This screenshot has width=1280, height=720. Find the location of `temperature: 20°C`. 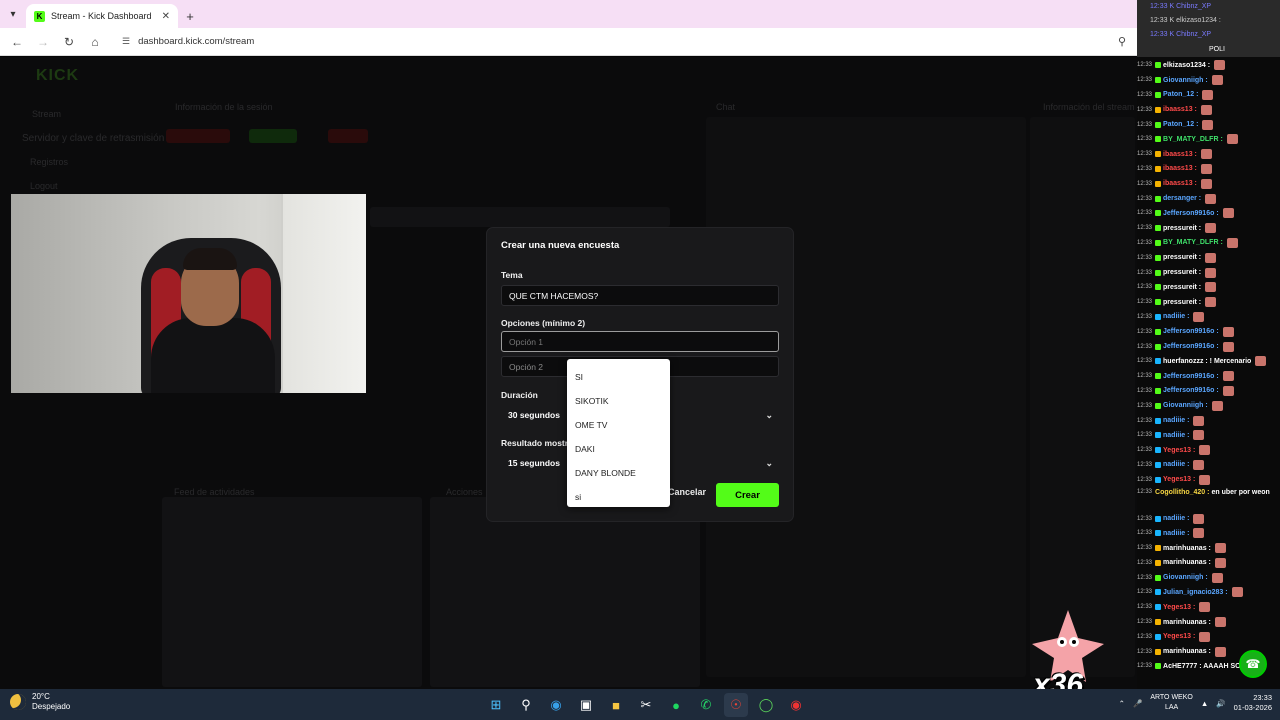

temperature: 20°C is located at coordinates (41, 696).